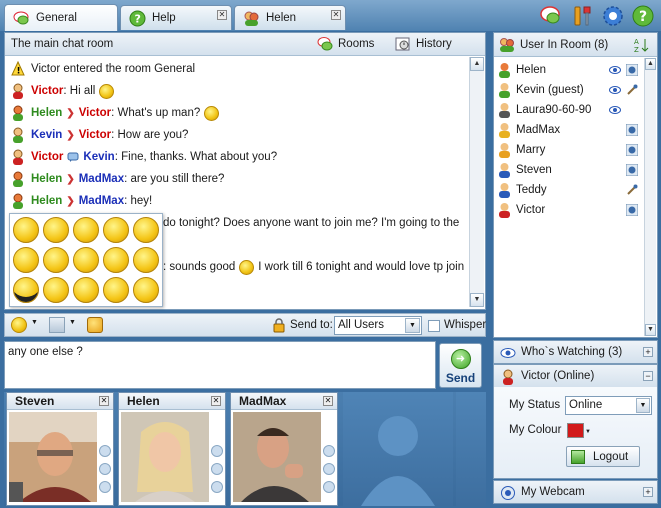  What do you see at coordinates (311, 325) in the screenshot?
I see `send-to-label: Send to:` at bounding box center [311, 325].